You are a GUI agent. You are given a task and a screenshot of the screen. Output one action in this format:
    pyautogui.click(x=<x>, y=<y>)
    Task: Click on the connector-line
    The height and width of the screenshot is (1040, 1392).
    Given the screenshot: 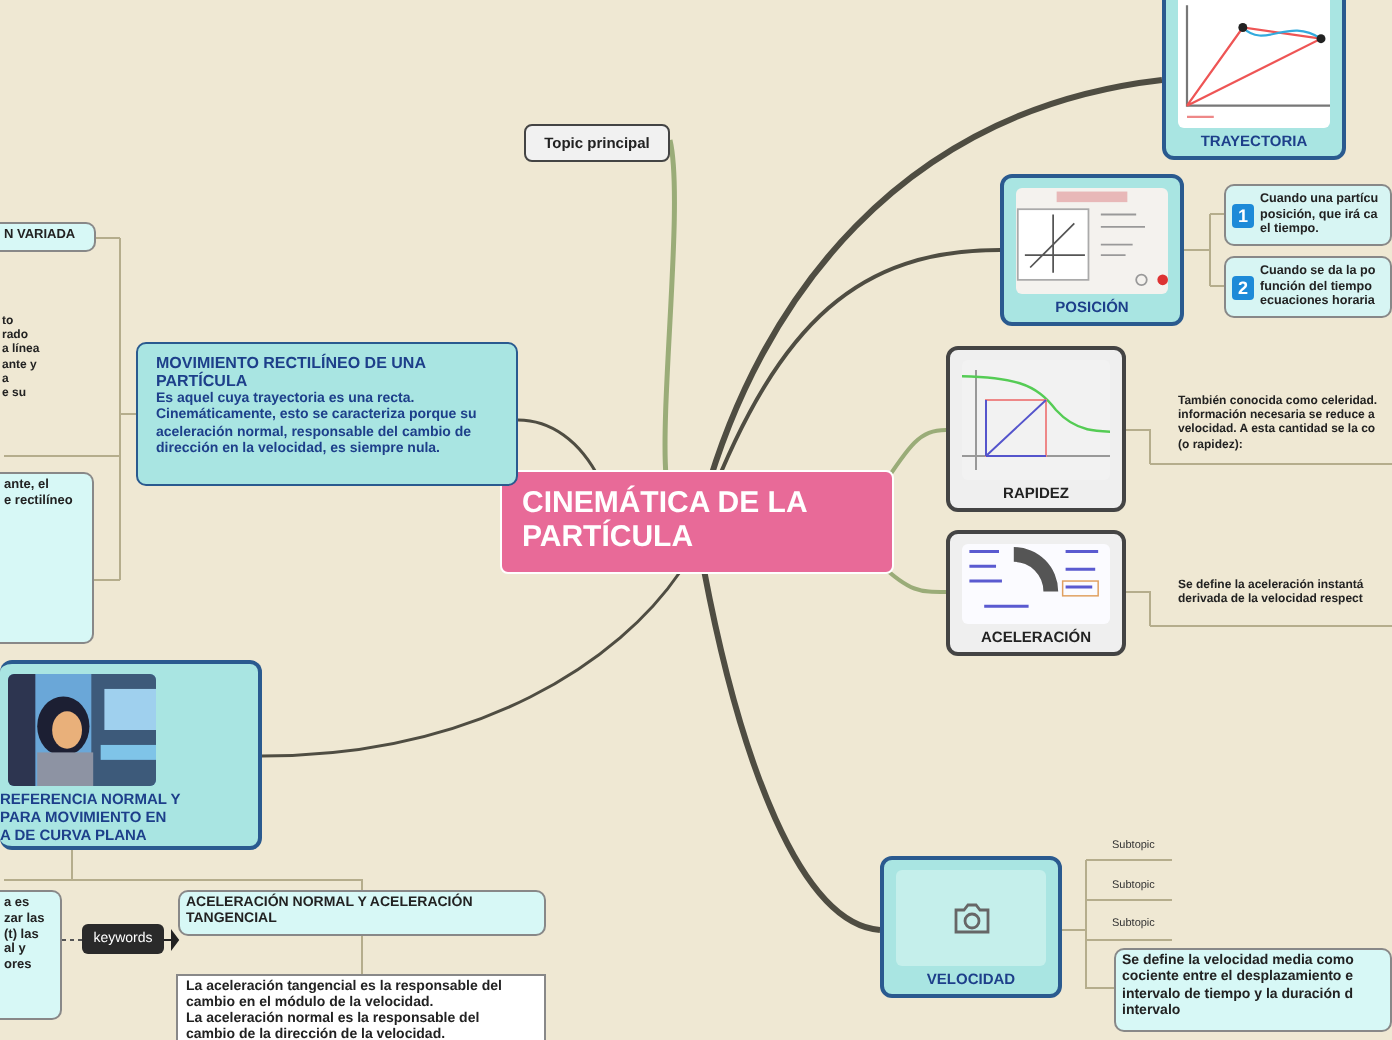 What is the action you would take?
    pyautogui.click(x=1204, y=250)
    